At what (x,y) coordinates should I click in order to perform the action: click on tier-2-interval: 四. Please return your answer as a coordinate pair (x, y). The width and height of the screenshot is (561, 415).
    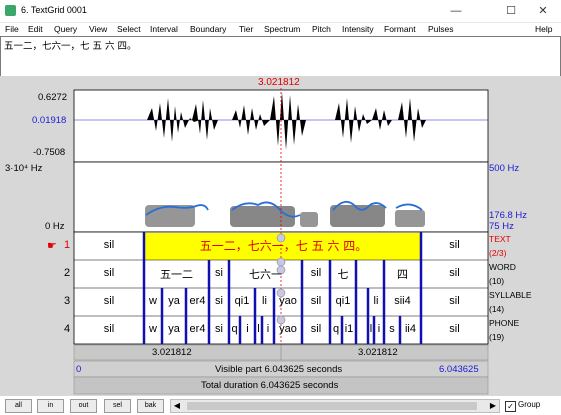
    Looking at the image, I should click on (402, 274).